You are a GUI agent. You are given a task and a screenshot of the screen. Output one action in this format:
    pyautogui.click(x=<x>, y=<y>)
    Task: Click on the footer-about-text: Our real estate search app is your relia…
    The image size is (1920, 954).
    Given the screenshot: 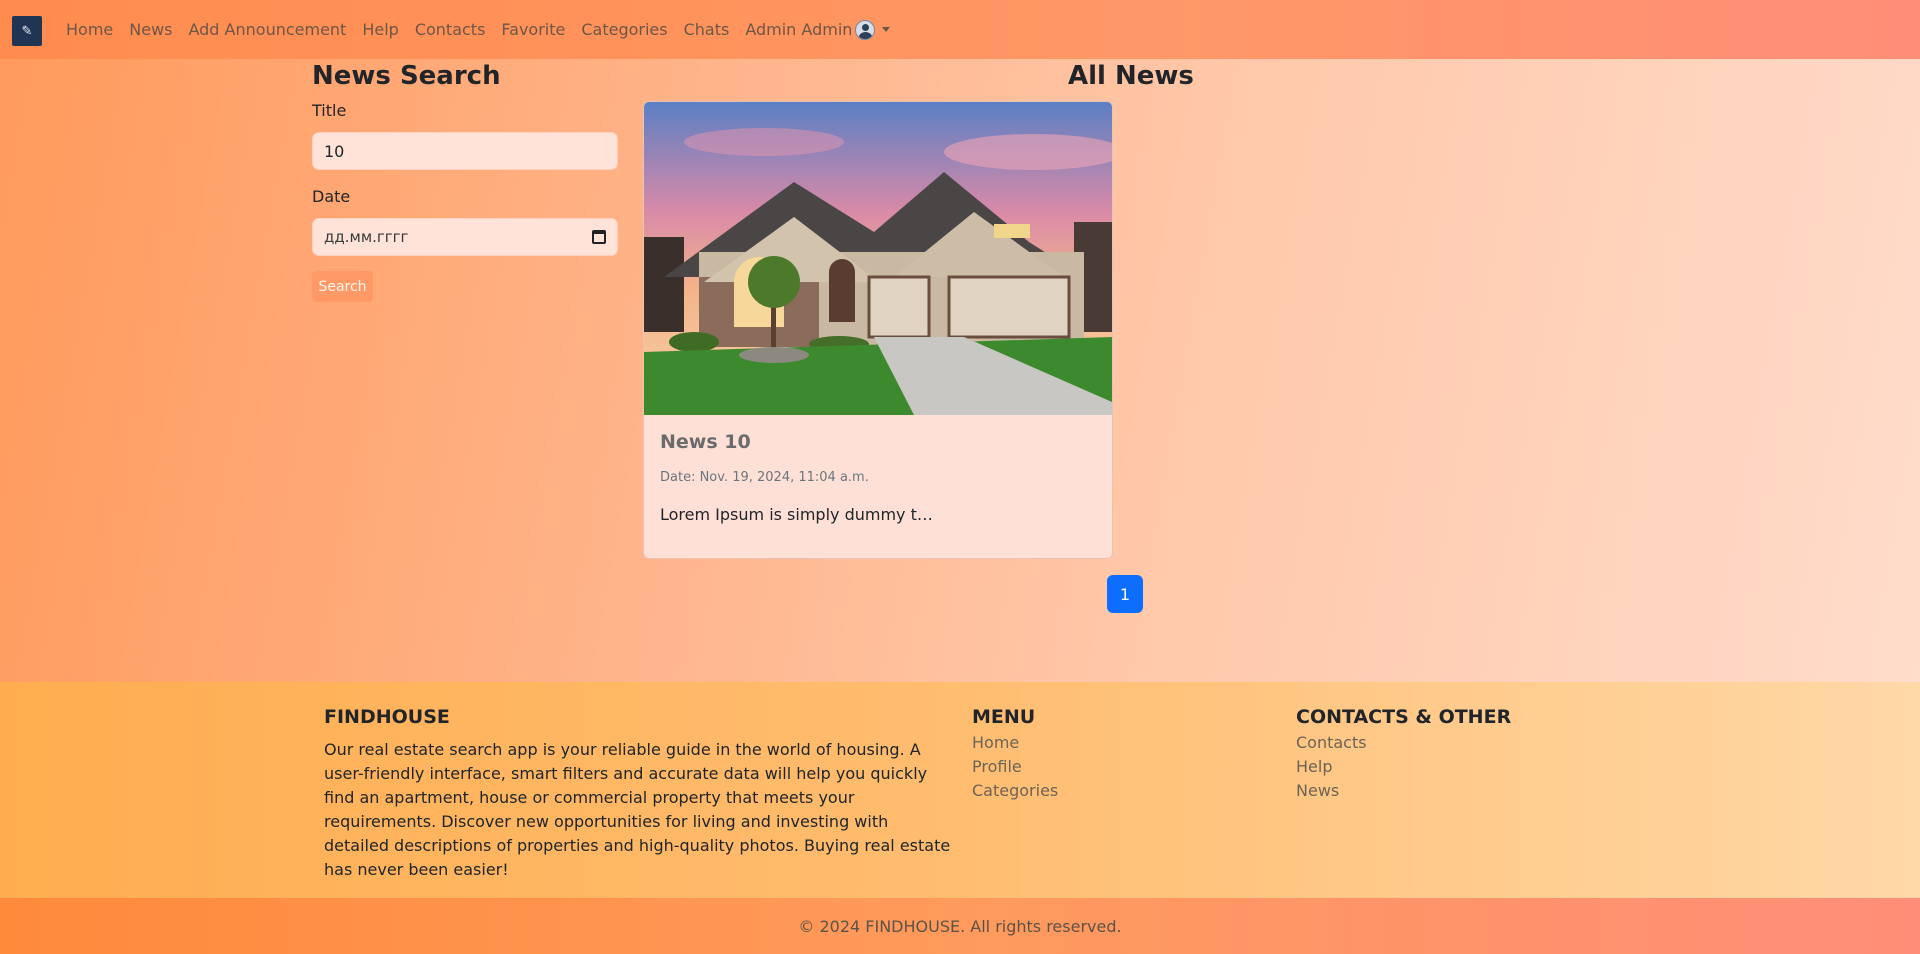 What is the action you would take?
    pyautogui.click(x=637, y=809)
    